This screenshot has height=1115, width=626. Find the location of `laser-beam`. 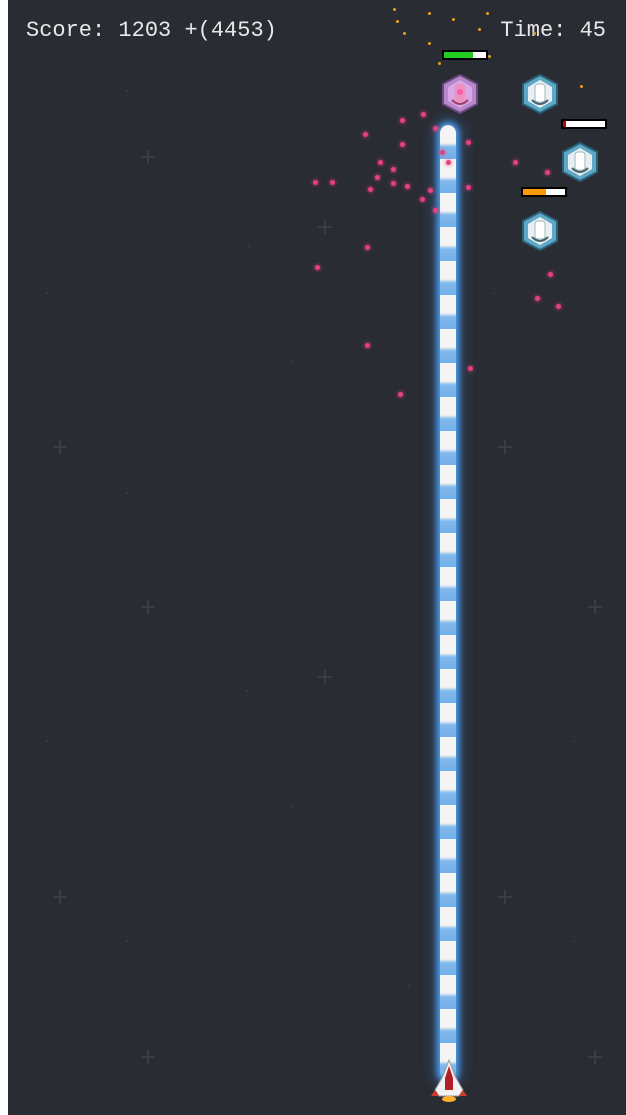

laser-beam is located at coordinates (448, 602).